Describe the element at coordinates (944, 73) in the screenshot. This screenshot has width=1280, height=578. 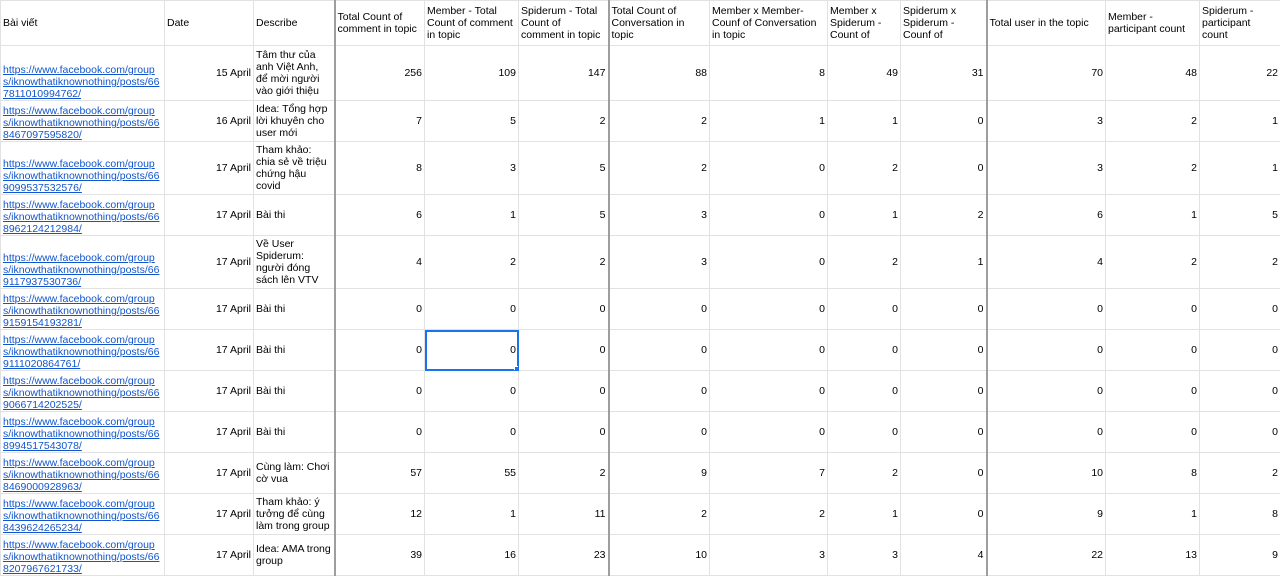
I see `number-cell: 31` at that location.